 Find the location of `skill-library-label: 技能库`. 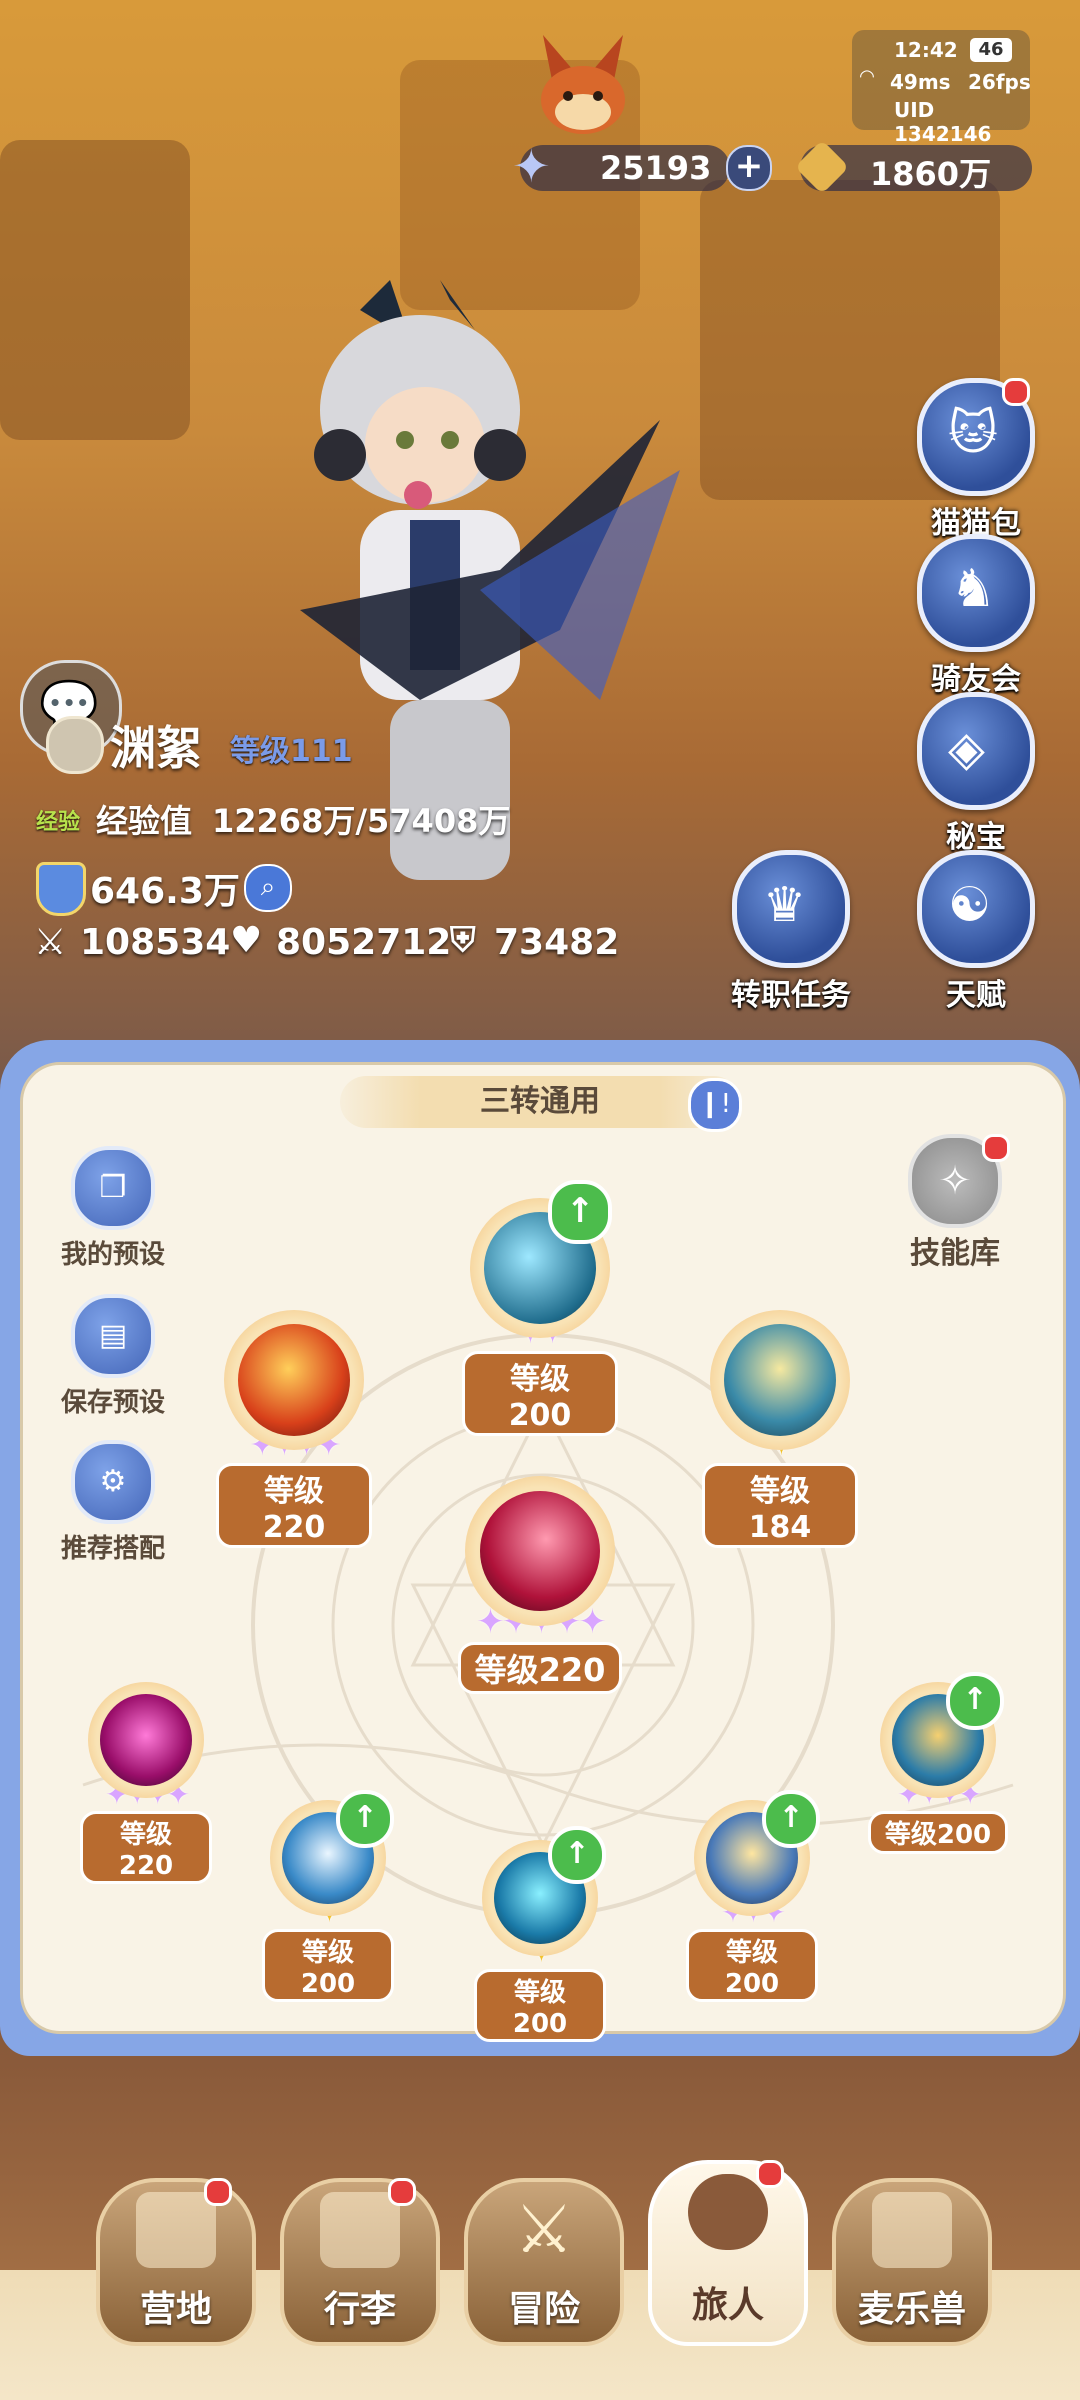

skill-library-label: 技能库 is located at coordinates (955, 1253).